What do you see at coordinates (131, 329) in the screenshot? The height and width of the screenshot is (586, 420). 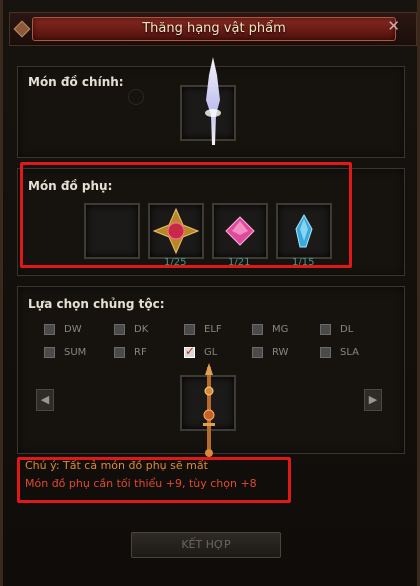 I see `race-option-dk: DK` at bounding box center [131, 329].